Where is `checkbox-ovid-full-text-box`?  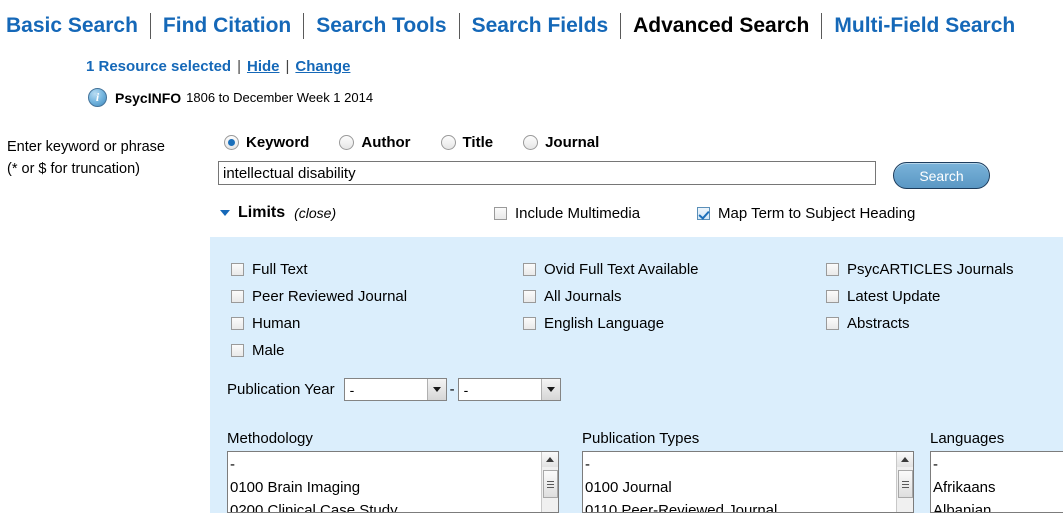 checkbox-ovid-full-text-box is located at coordinates (529, 269).